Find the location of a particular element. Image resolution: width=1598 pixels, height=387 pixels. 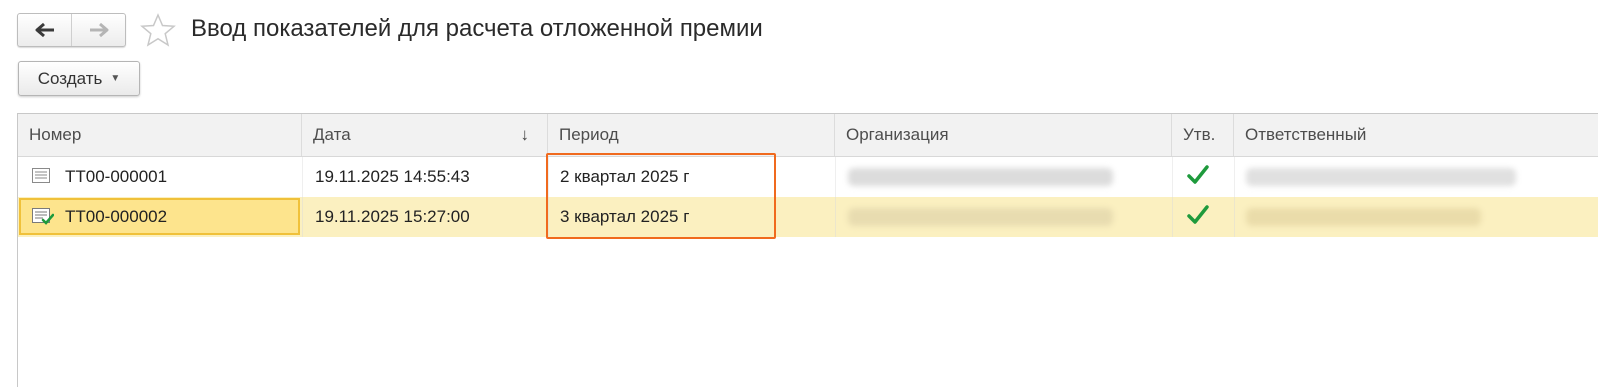

forward-button is located at coordinates (98, 30).